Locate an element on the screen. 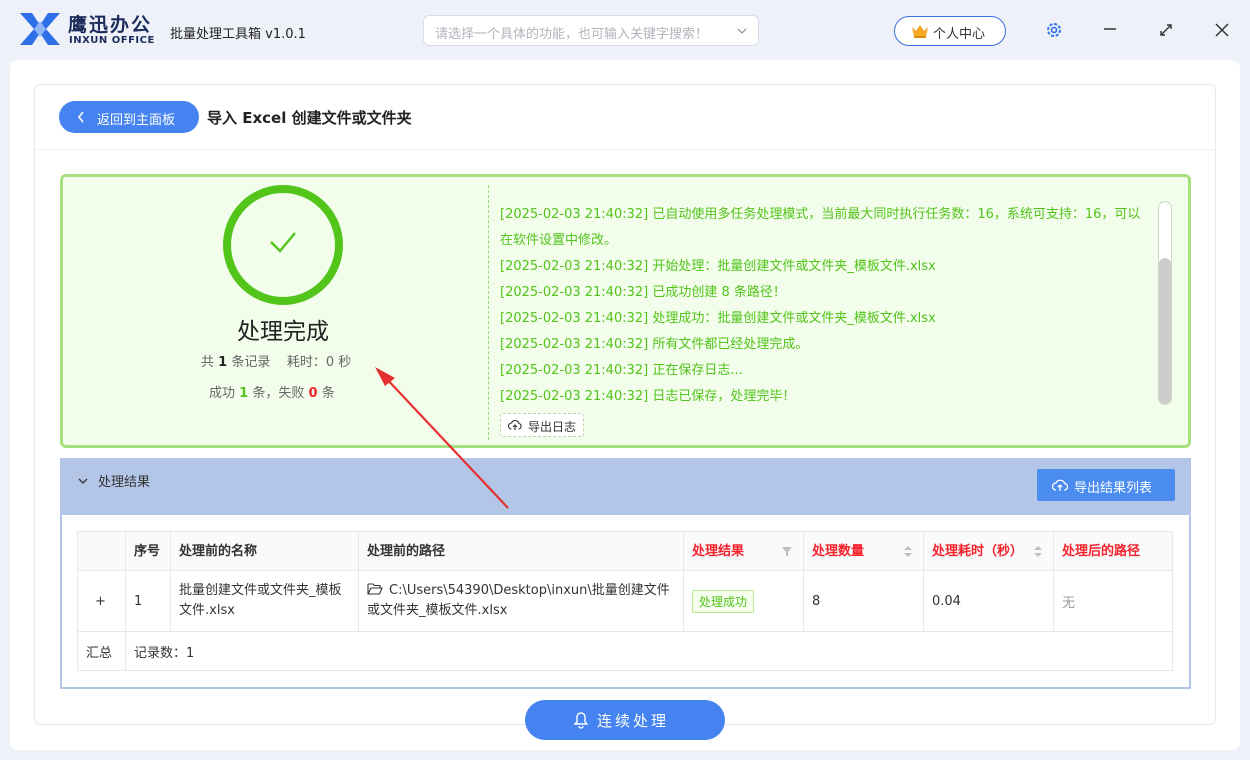 This screenshot has height=760, width=1250. expand-icon: + is located at coordinates (100, 601).